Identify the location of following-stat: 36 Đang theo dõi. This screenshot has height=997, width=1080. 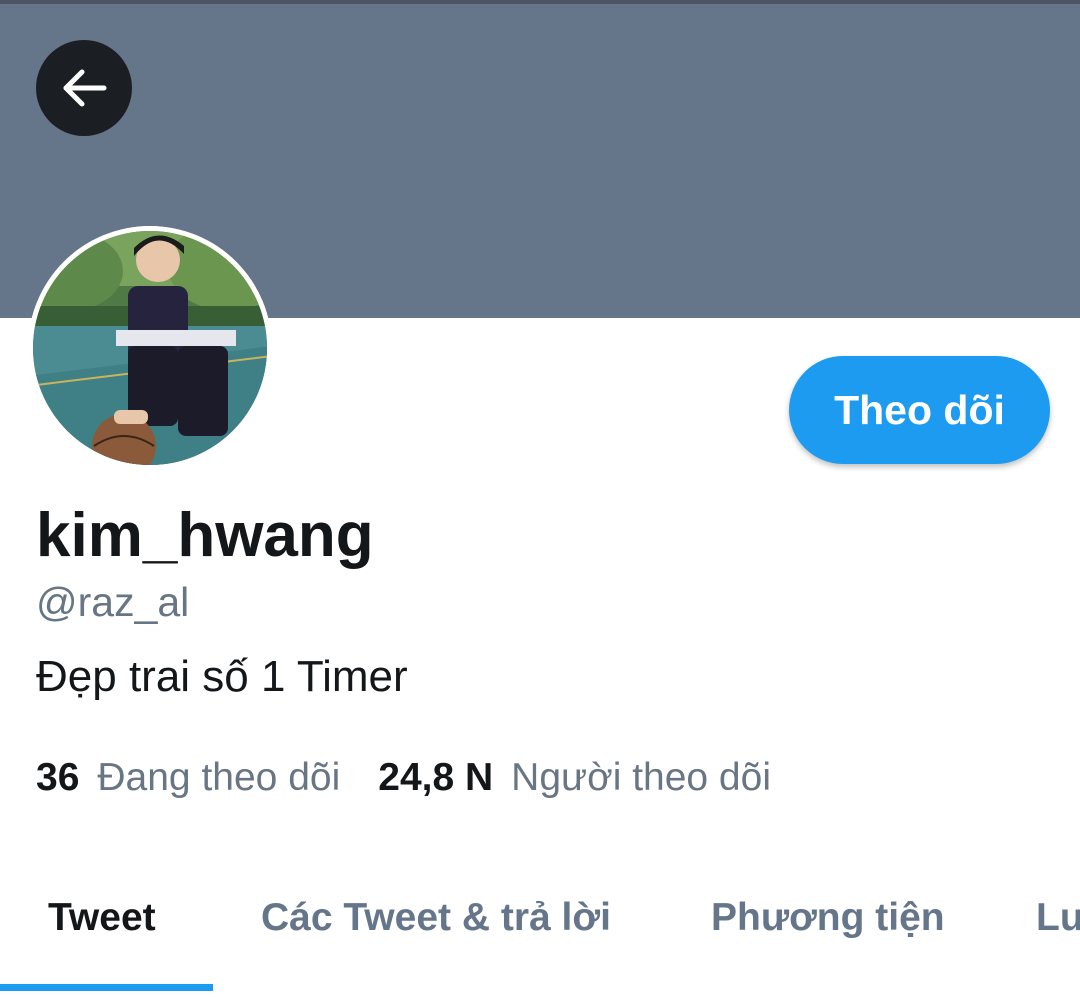
(188, 778).